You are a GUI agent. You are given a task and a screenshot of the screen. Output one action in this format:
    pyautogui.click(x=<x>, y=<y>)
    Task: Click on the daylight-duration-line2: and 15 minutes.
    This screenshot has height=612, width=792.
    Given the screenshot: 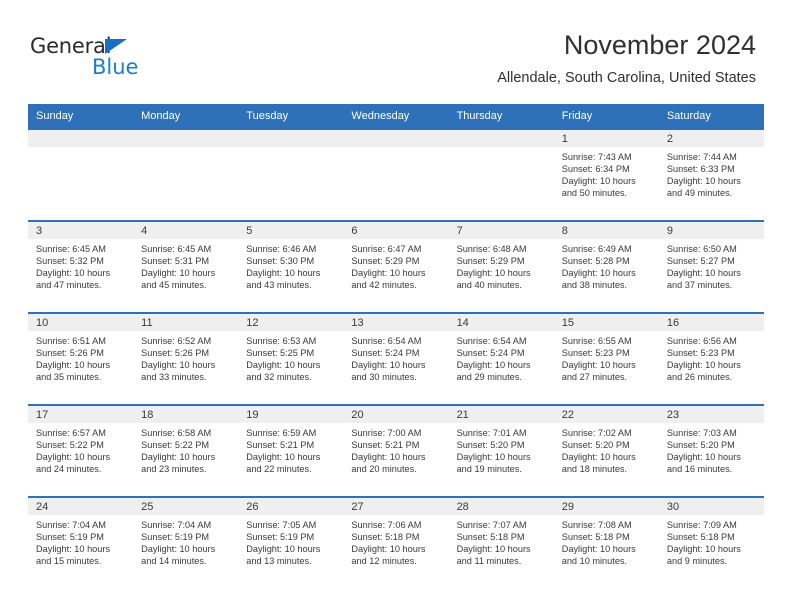 What is the action you would take?
    pyautogui.click(x=69, y=561)
    